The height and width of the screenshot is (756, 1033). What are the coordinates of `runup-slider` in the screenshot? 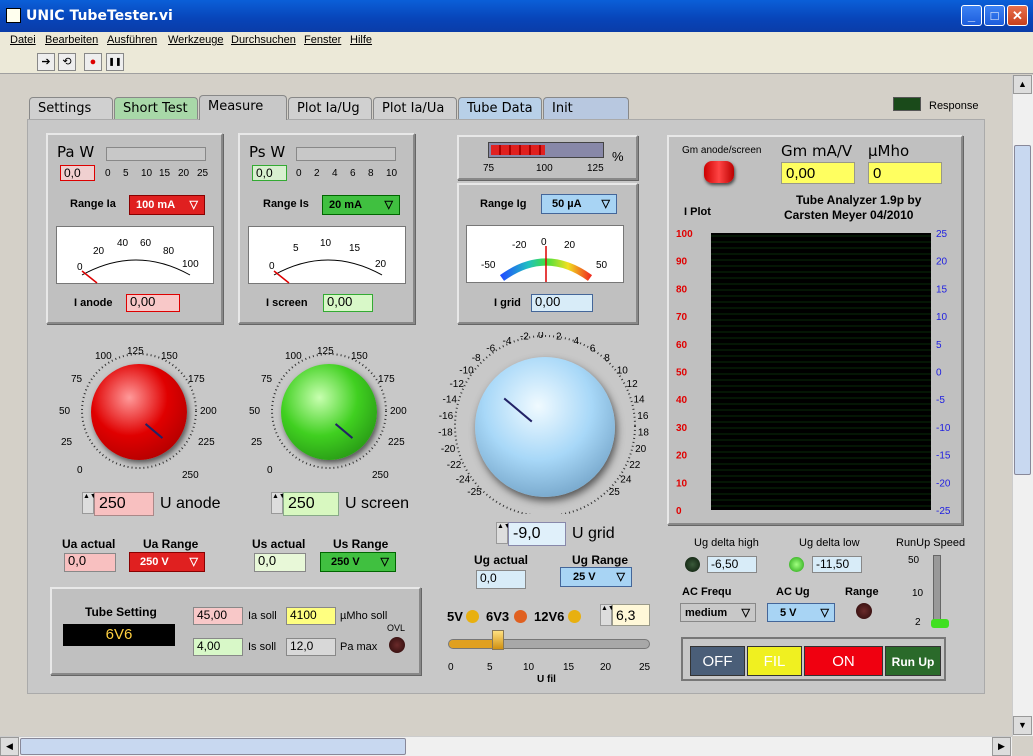 It's located at (937, 591).